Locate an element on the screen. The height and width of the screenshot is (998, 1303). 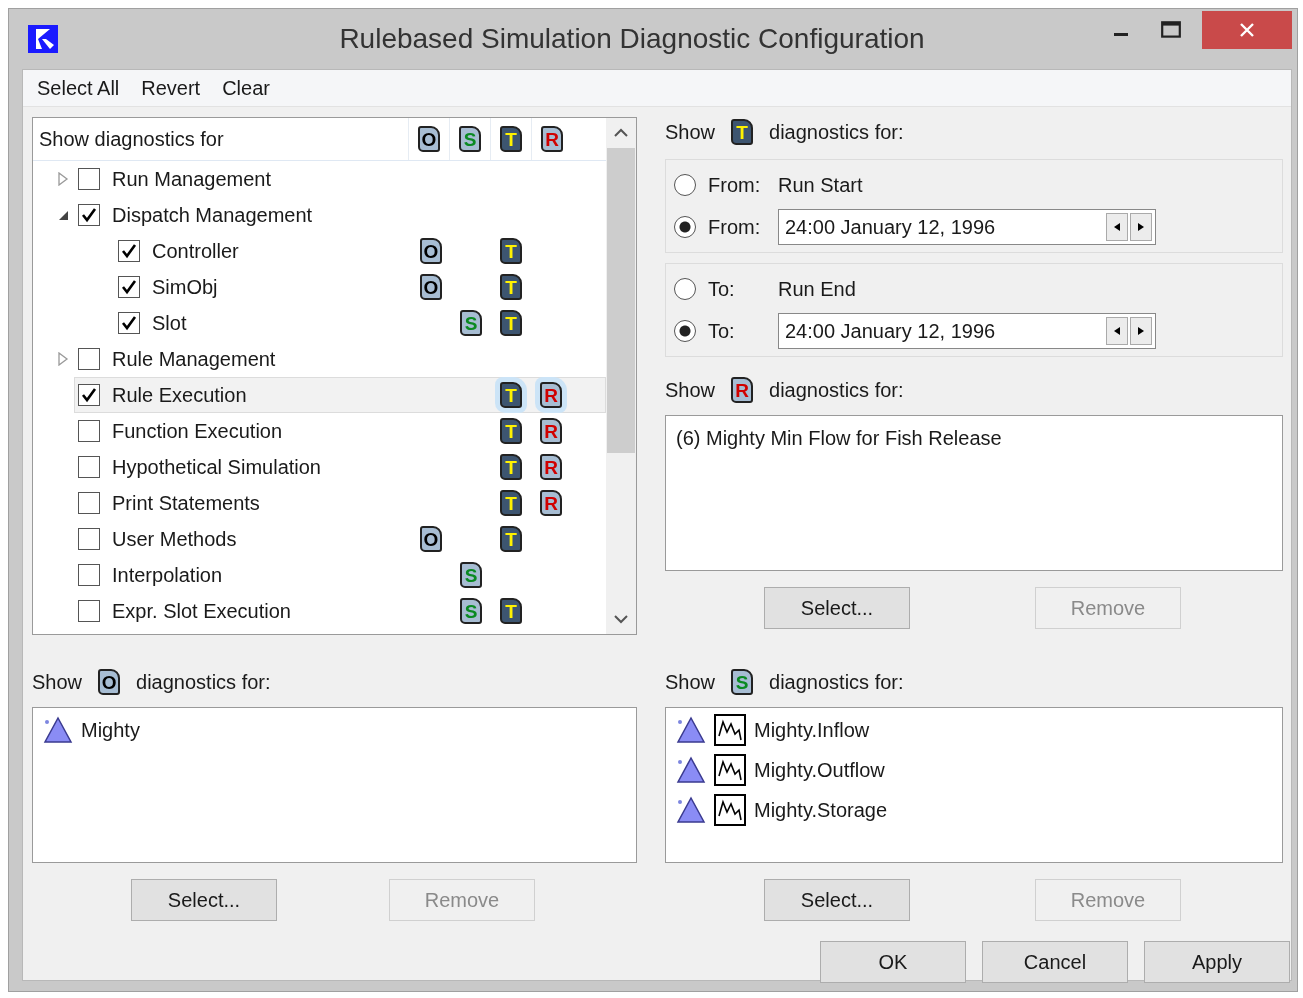
list-item: Mighty.Storage is located at coordinates (821, 810).